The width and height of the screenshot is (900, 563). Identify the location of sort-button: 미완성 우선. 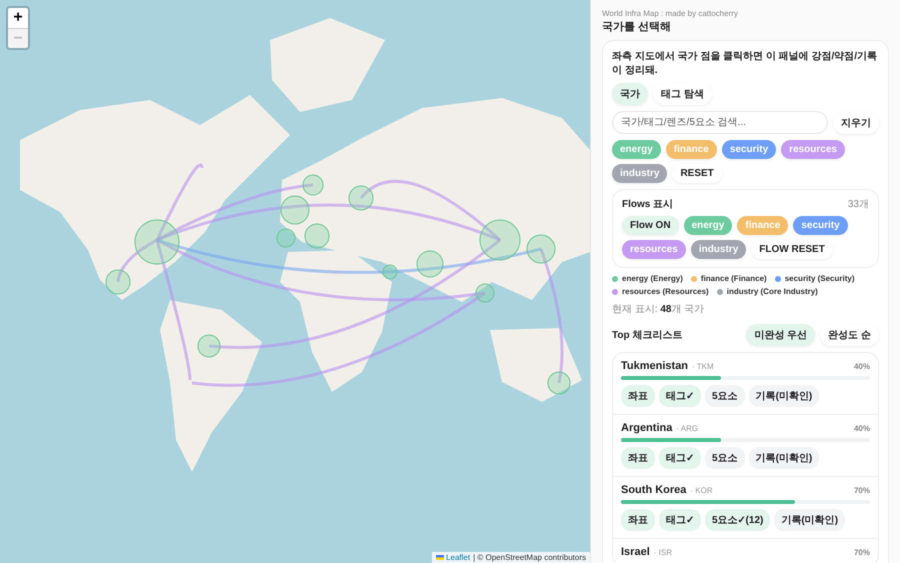
(781, 335).